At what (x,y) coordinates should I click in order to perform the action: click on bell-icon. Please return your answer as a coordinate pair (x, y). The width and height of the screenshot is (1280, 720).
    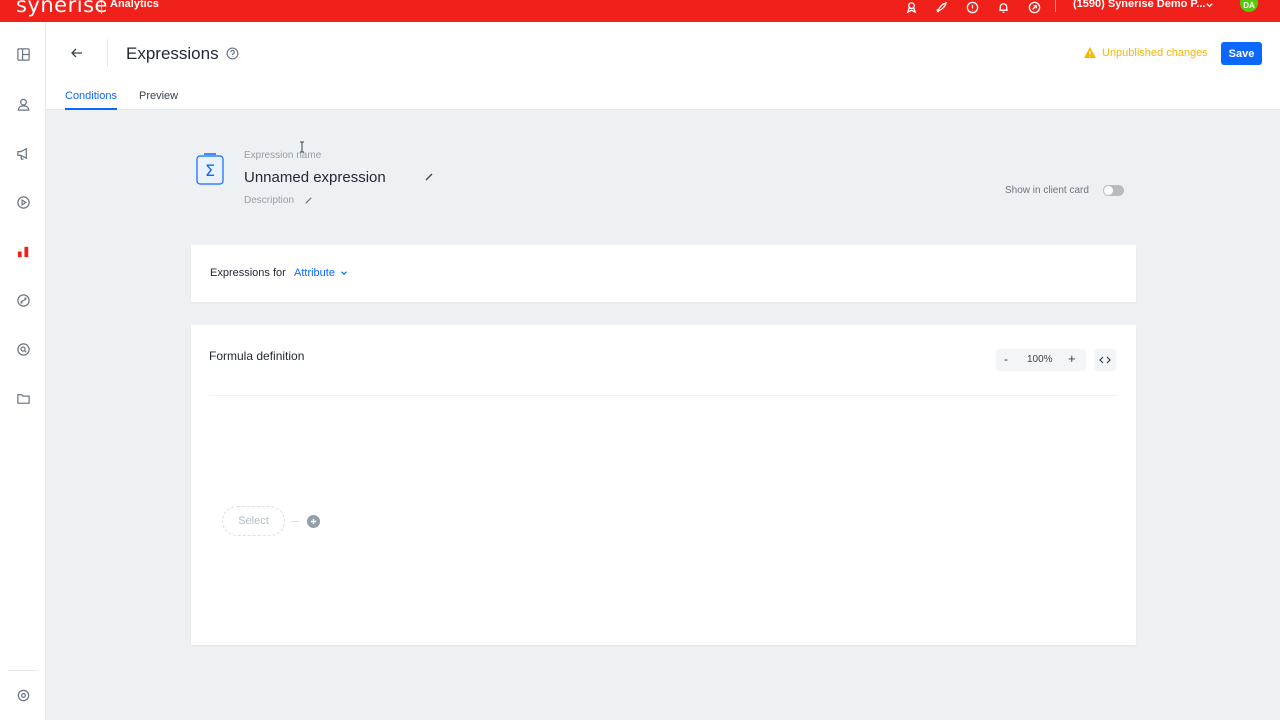
    Looking at the image, I should click on (1003, 7).